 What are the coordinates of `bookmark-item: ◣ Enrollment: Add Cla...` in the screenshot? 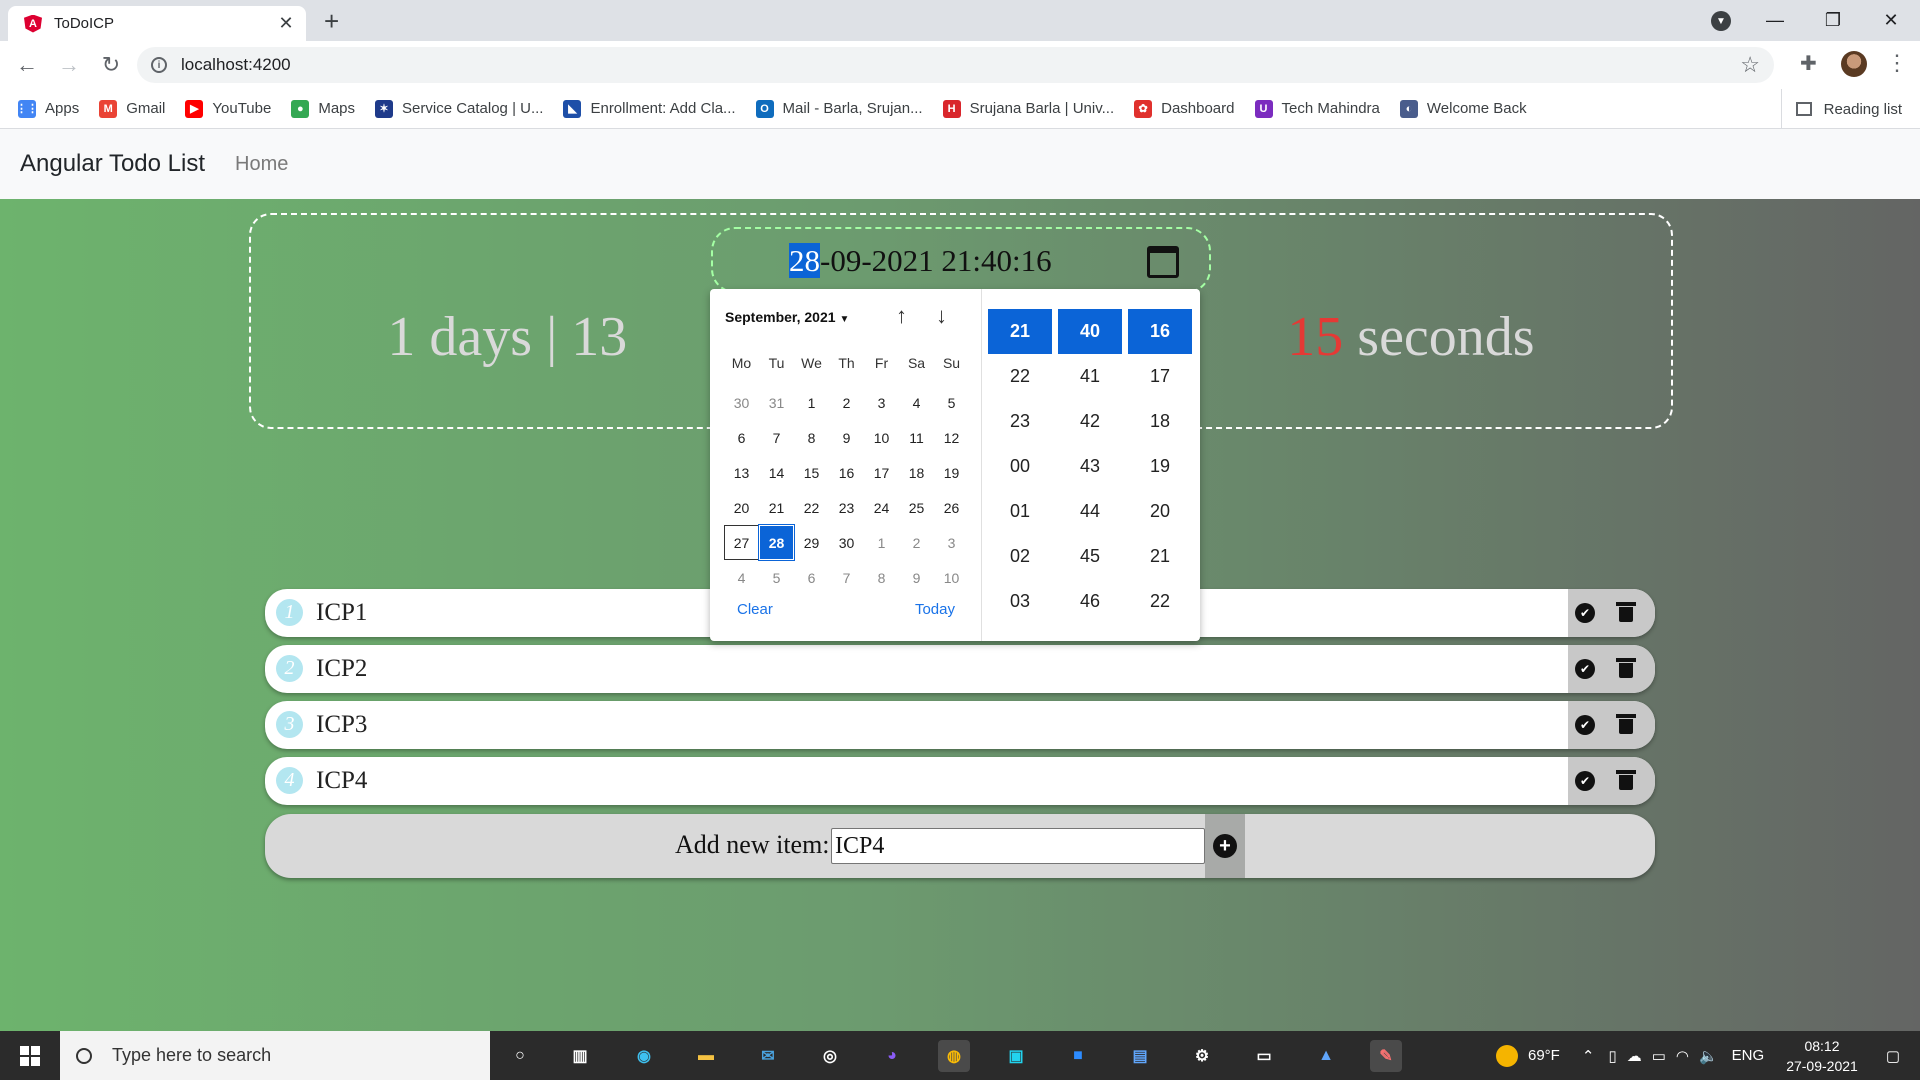 It's located at (649, 108).